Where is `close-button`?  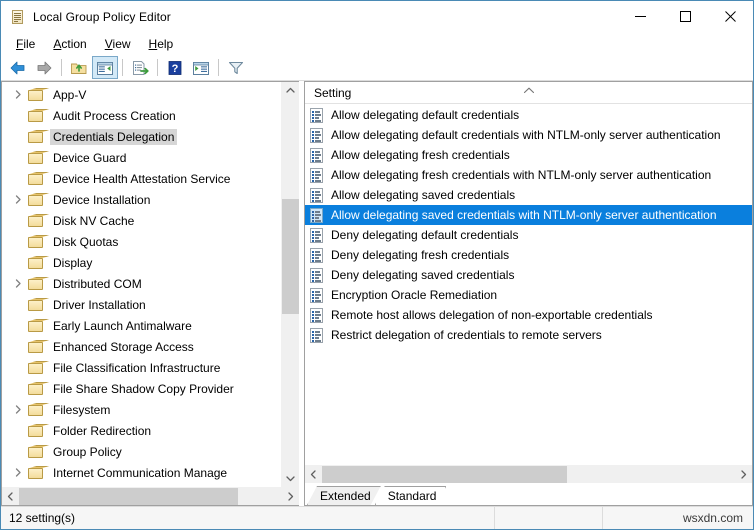 close-button is located at coordinates (730, 16).